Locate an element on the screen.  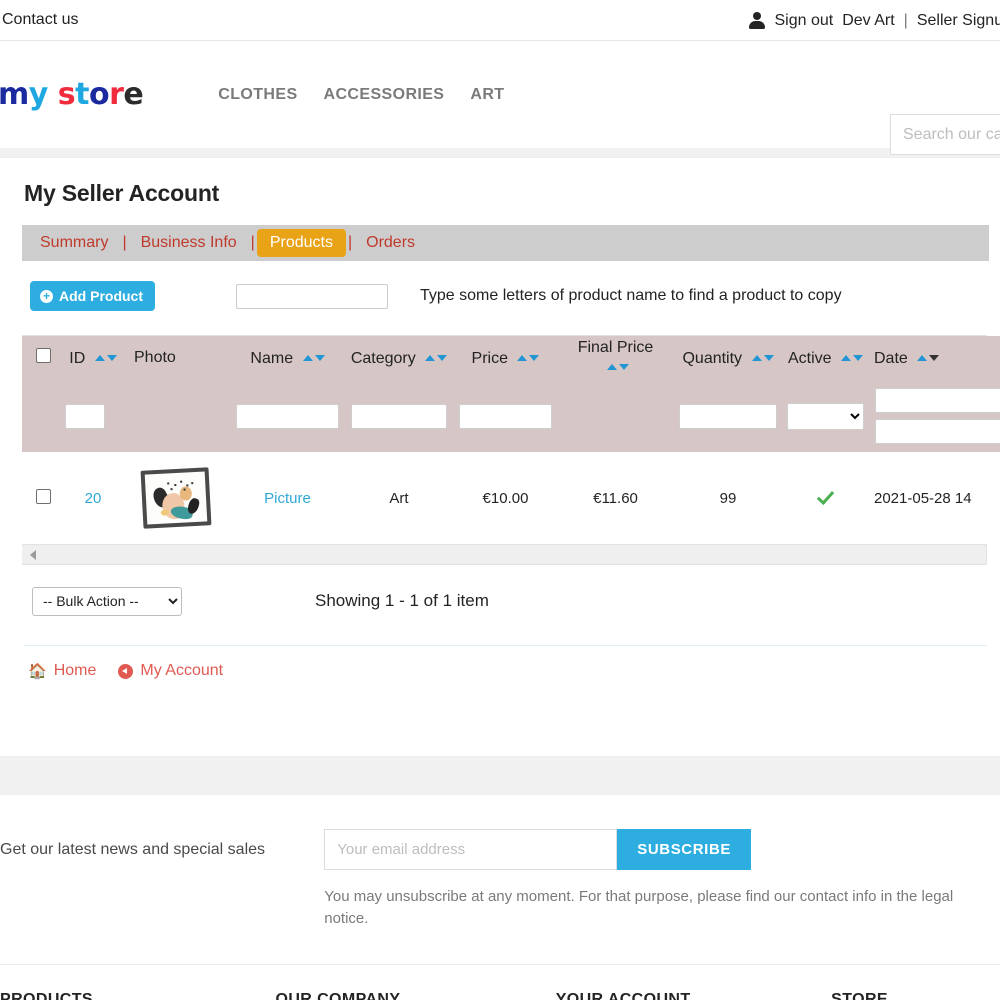
column-label-photo: Photo is located at coordinates (155, 357).